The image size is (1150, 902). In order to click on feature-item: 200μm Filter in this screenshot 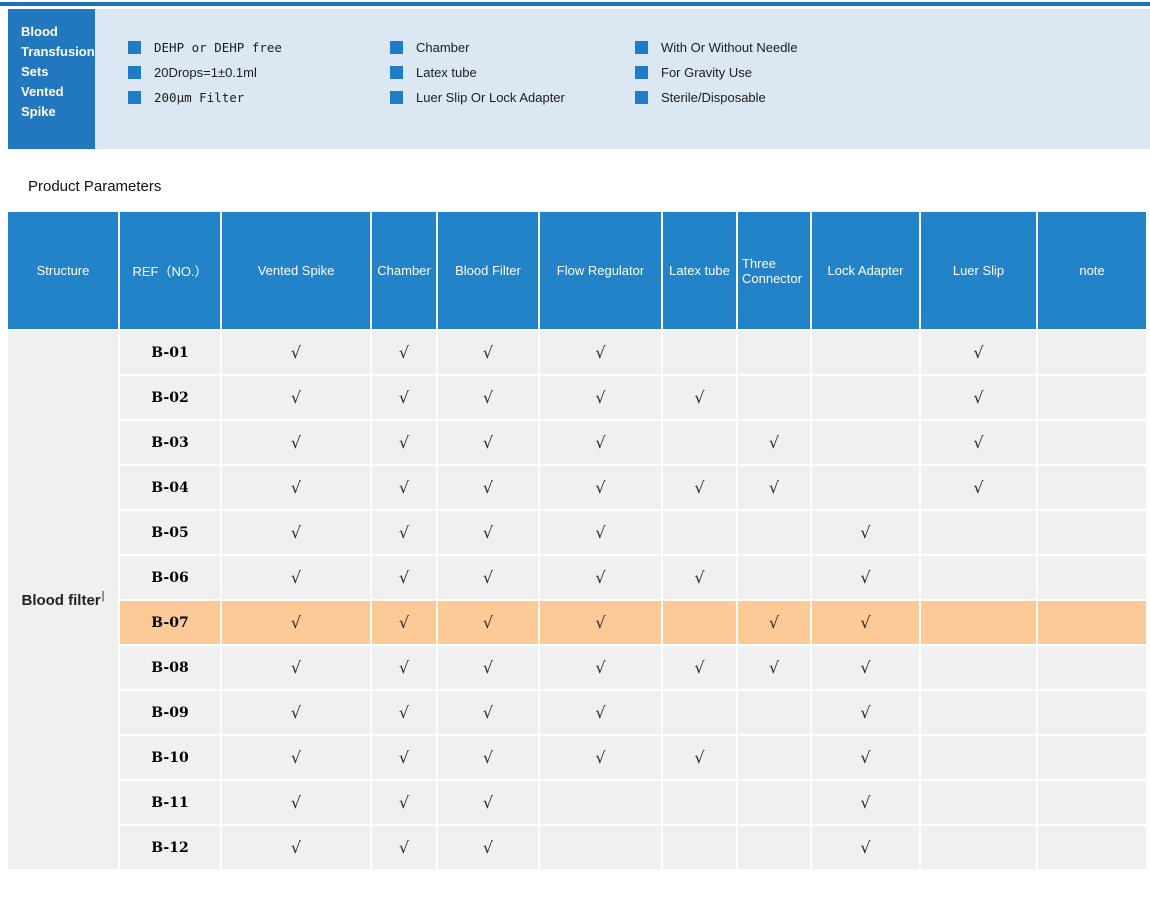, I will do `click(259, 97)`.